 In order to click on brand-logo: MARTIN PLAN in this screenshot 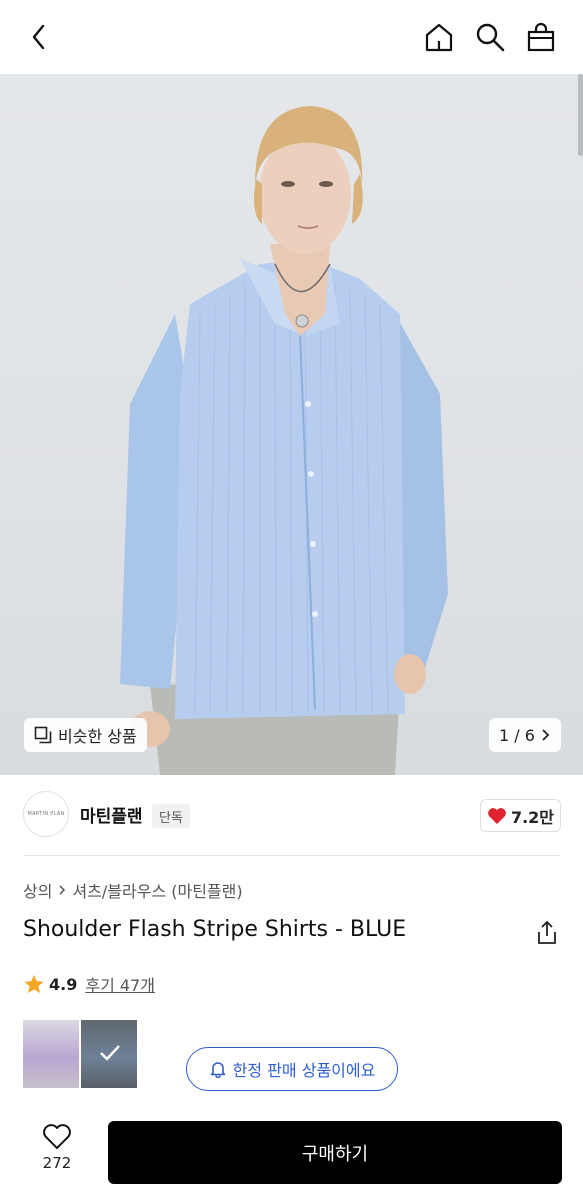, I will do `click(46, 814)`.